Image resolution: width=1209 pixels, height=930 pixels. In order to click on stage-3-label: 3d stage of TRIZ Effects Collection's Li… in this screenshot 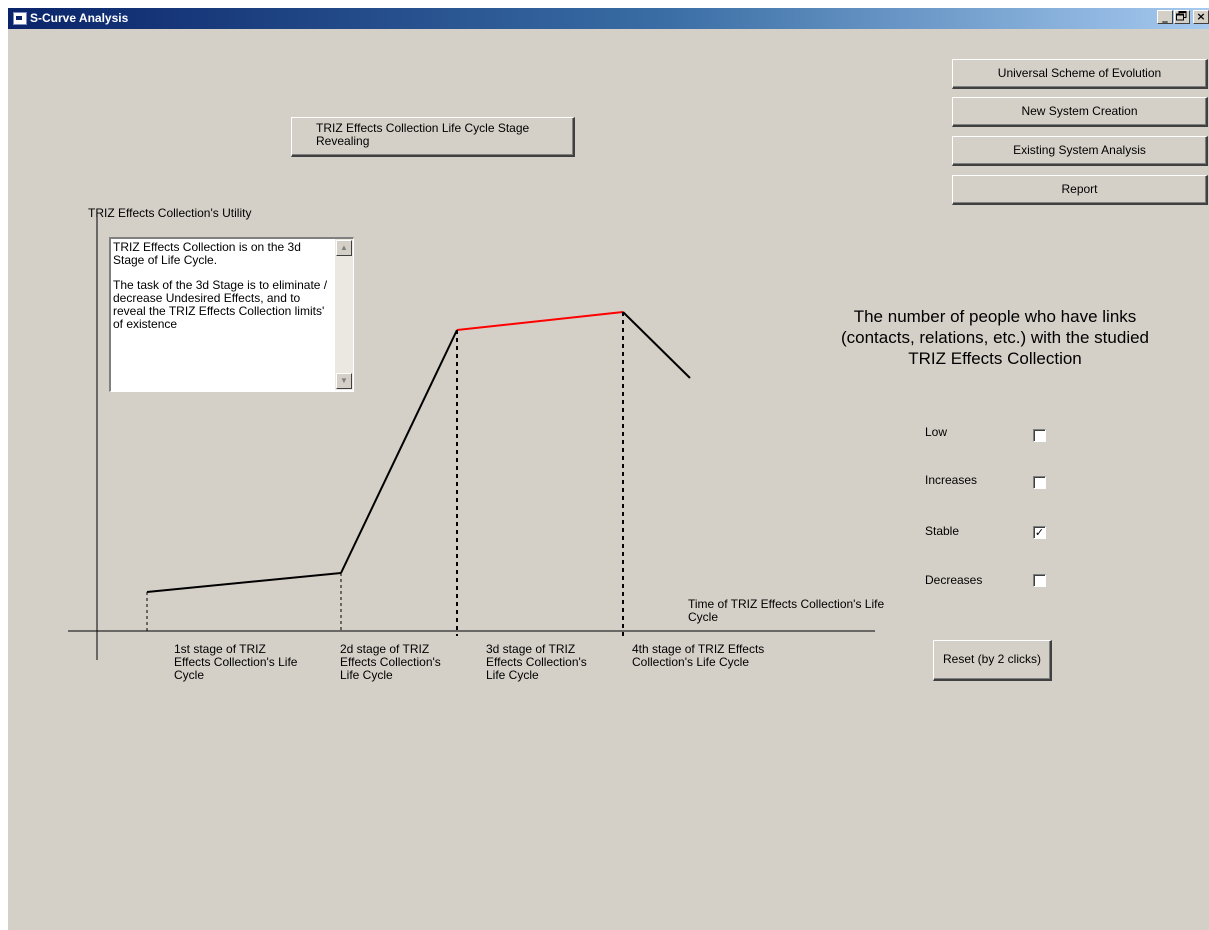, I will do `click(536, 662)`.